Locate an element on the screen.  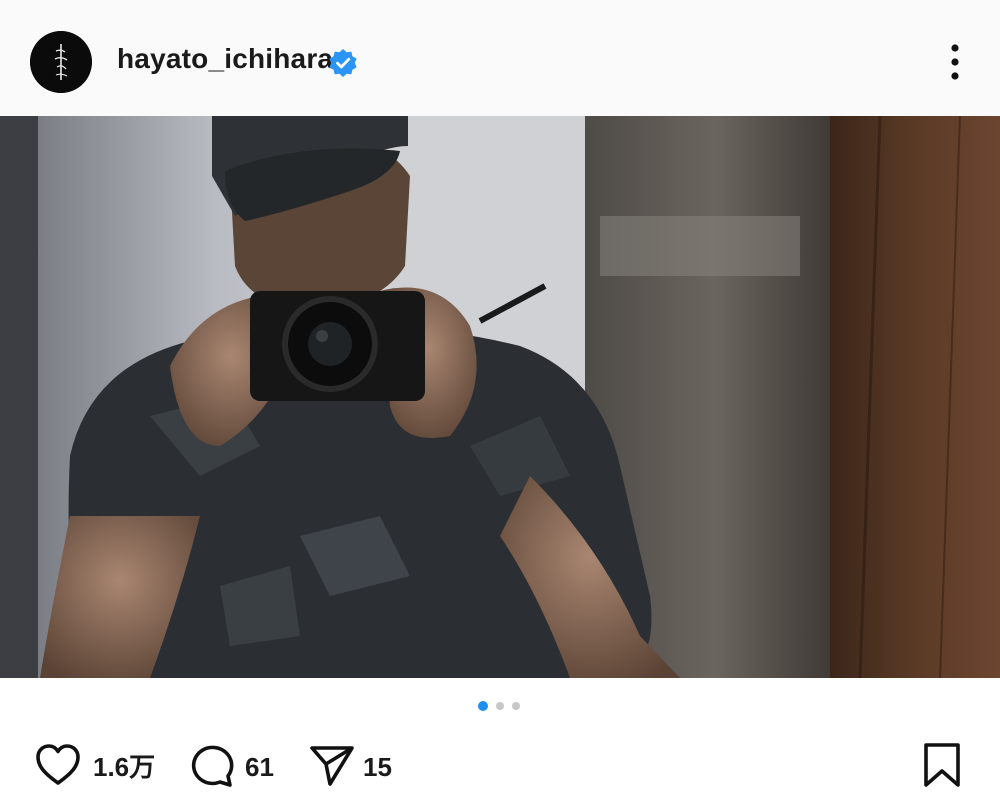
post-header: hayato_ichihara is located at coordinates (500, 58).